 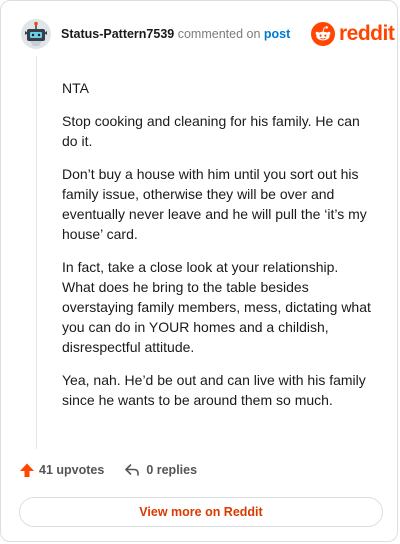 I want to click on upvote-arrow-icon, so click(x=27, y=470).